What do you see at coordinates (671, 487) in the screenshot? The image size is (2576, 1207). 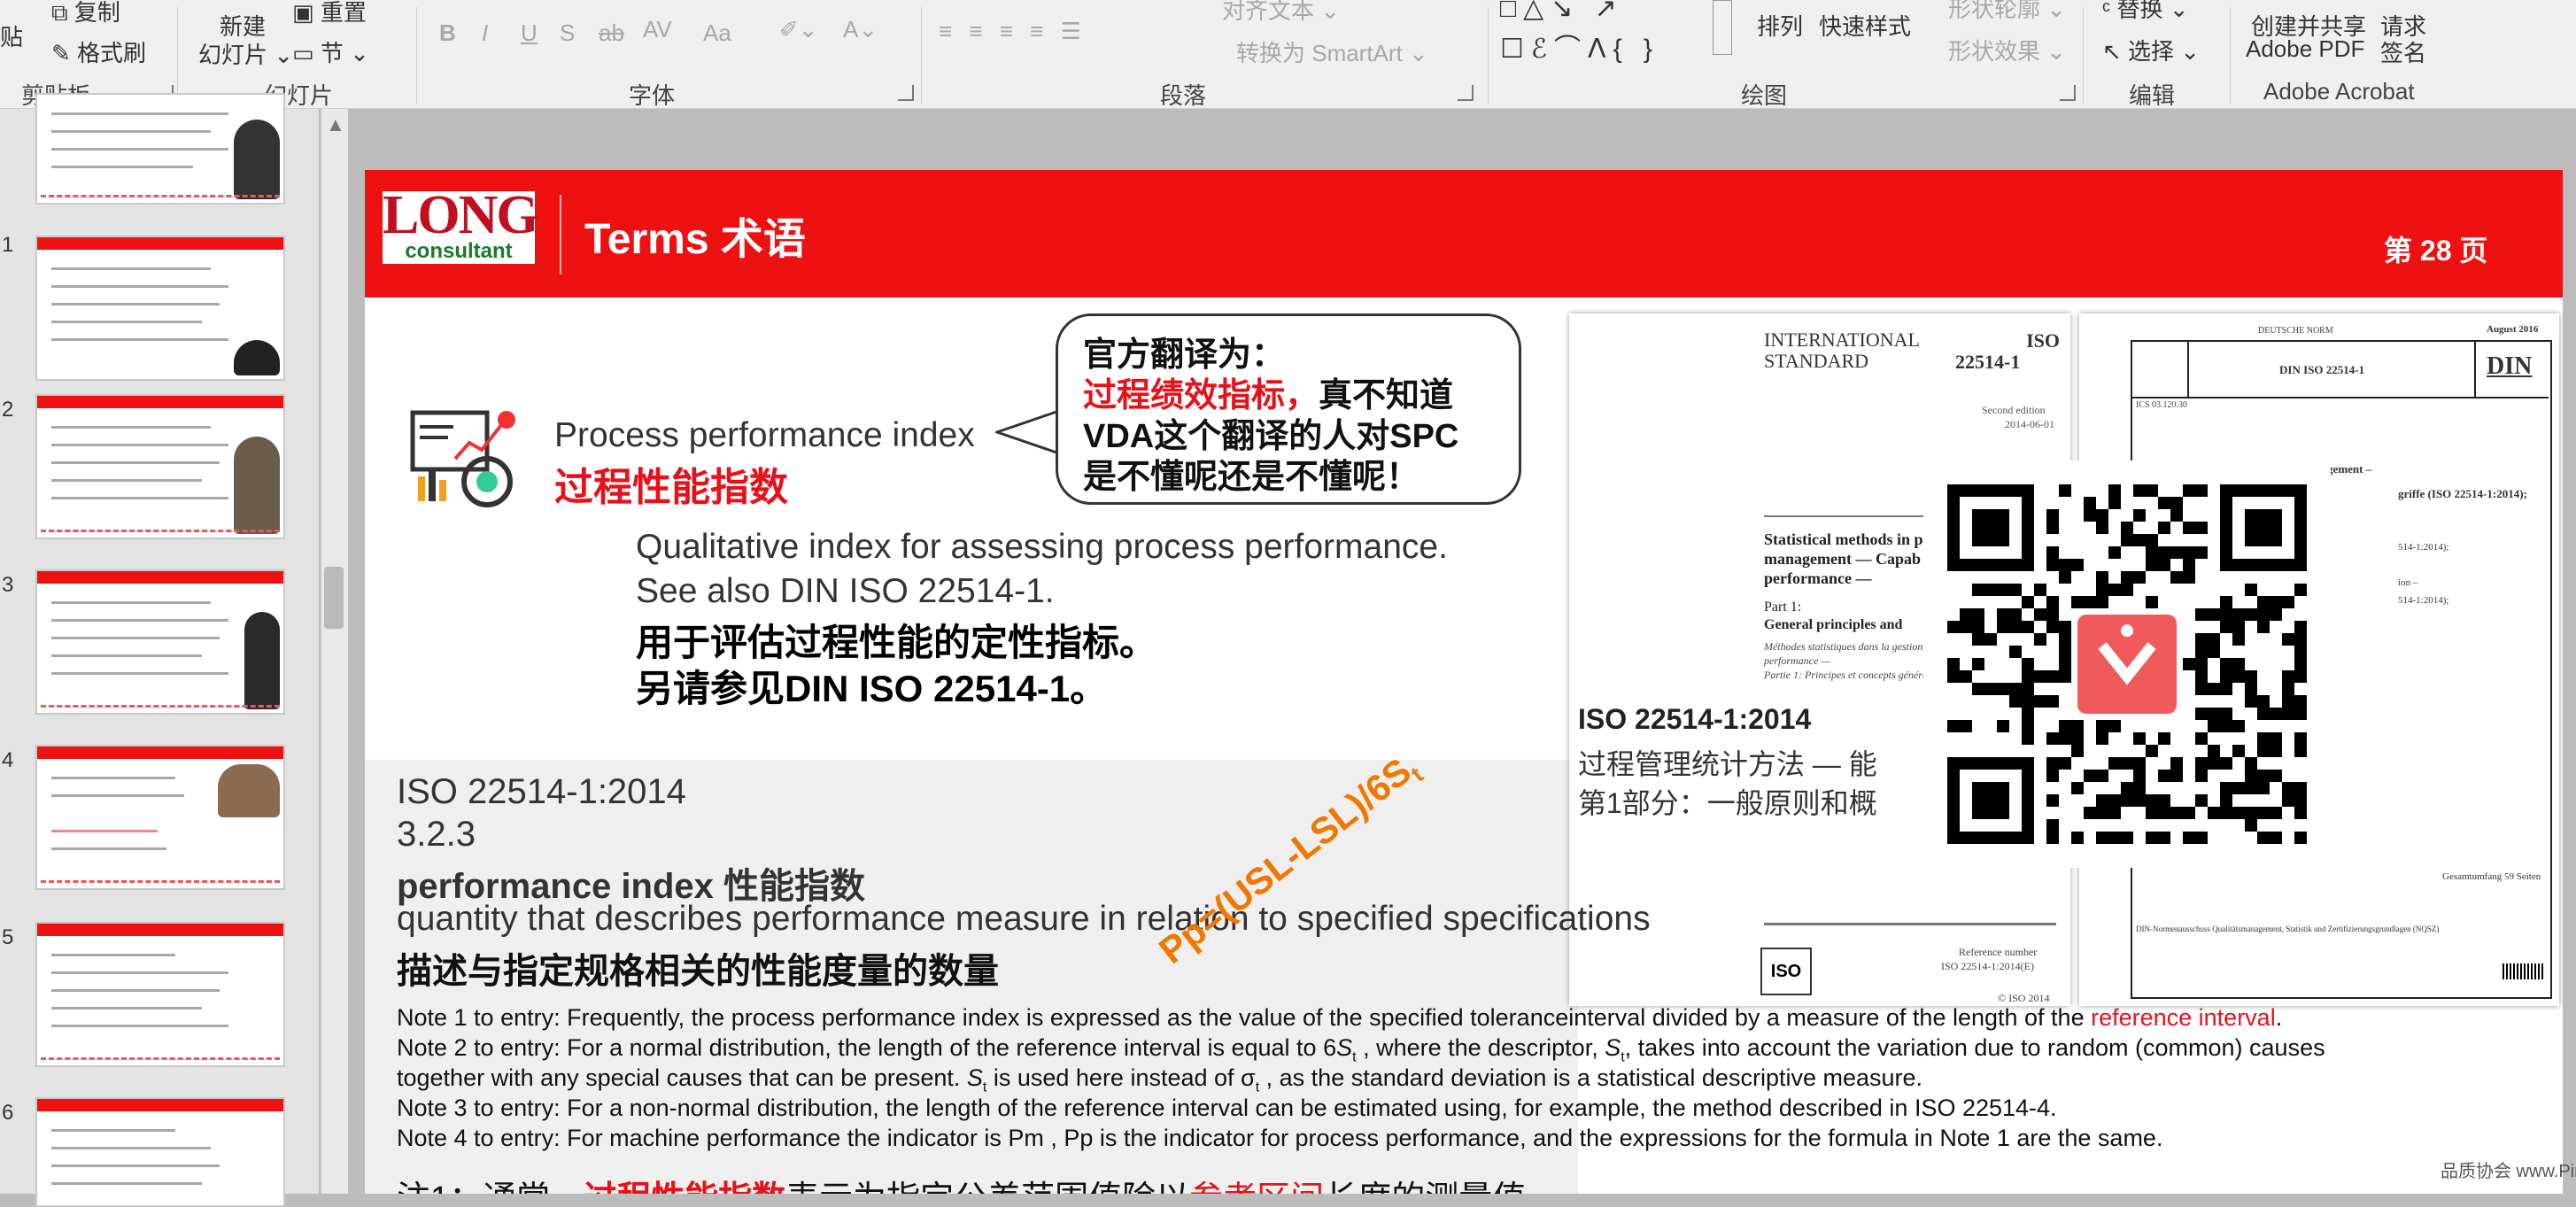 I see `term-chinese: 过程性能指数` at bounding box center [671, 487].